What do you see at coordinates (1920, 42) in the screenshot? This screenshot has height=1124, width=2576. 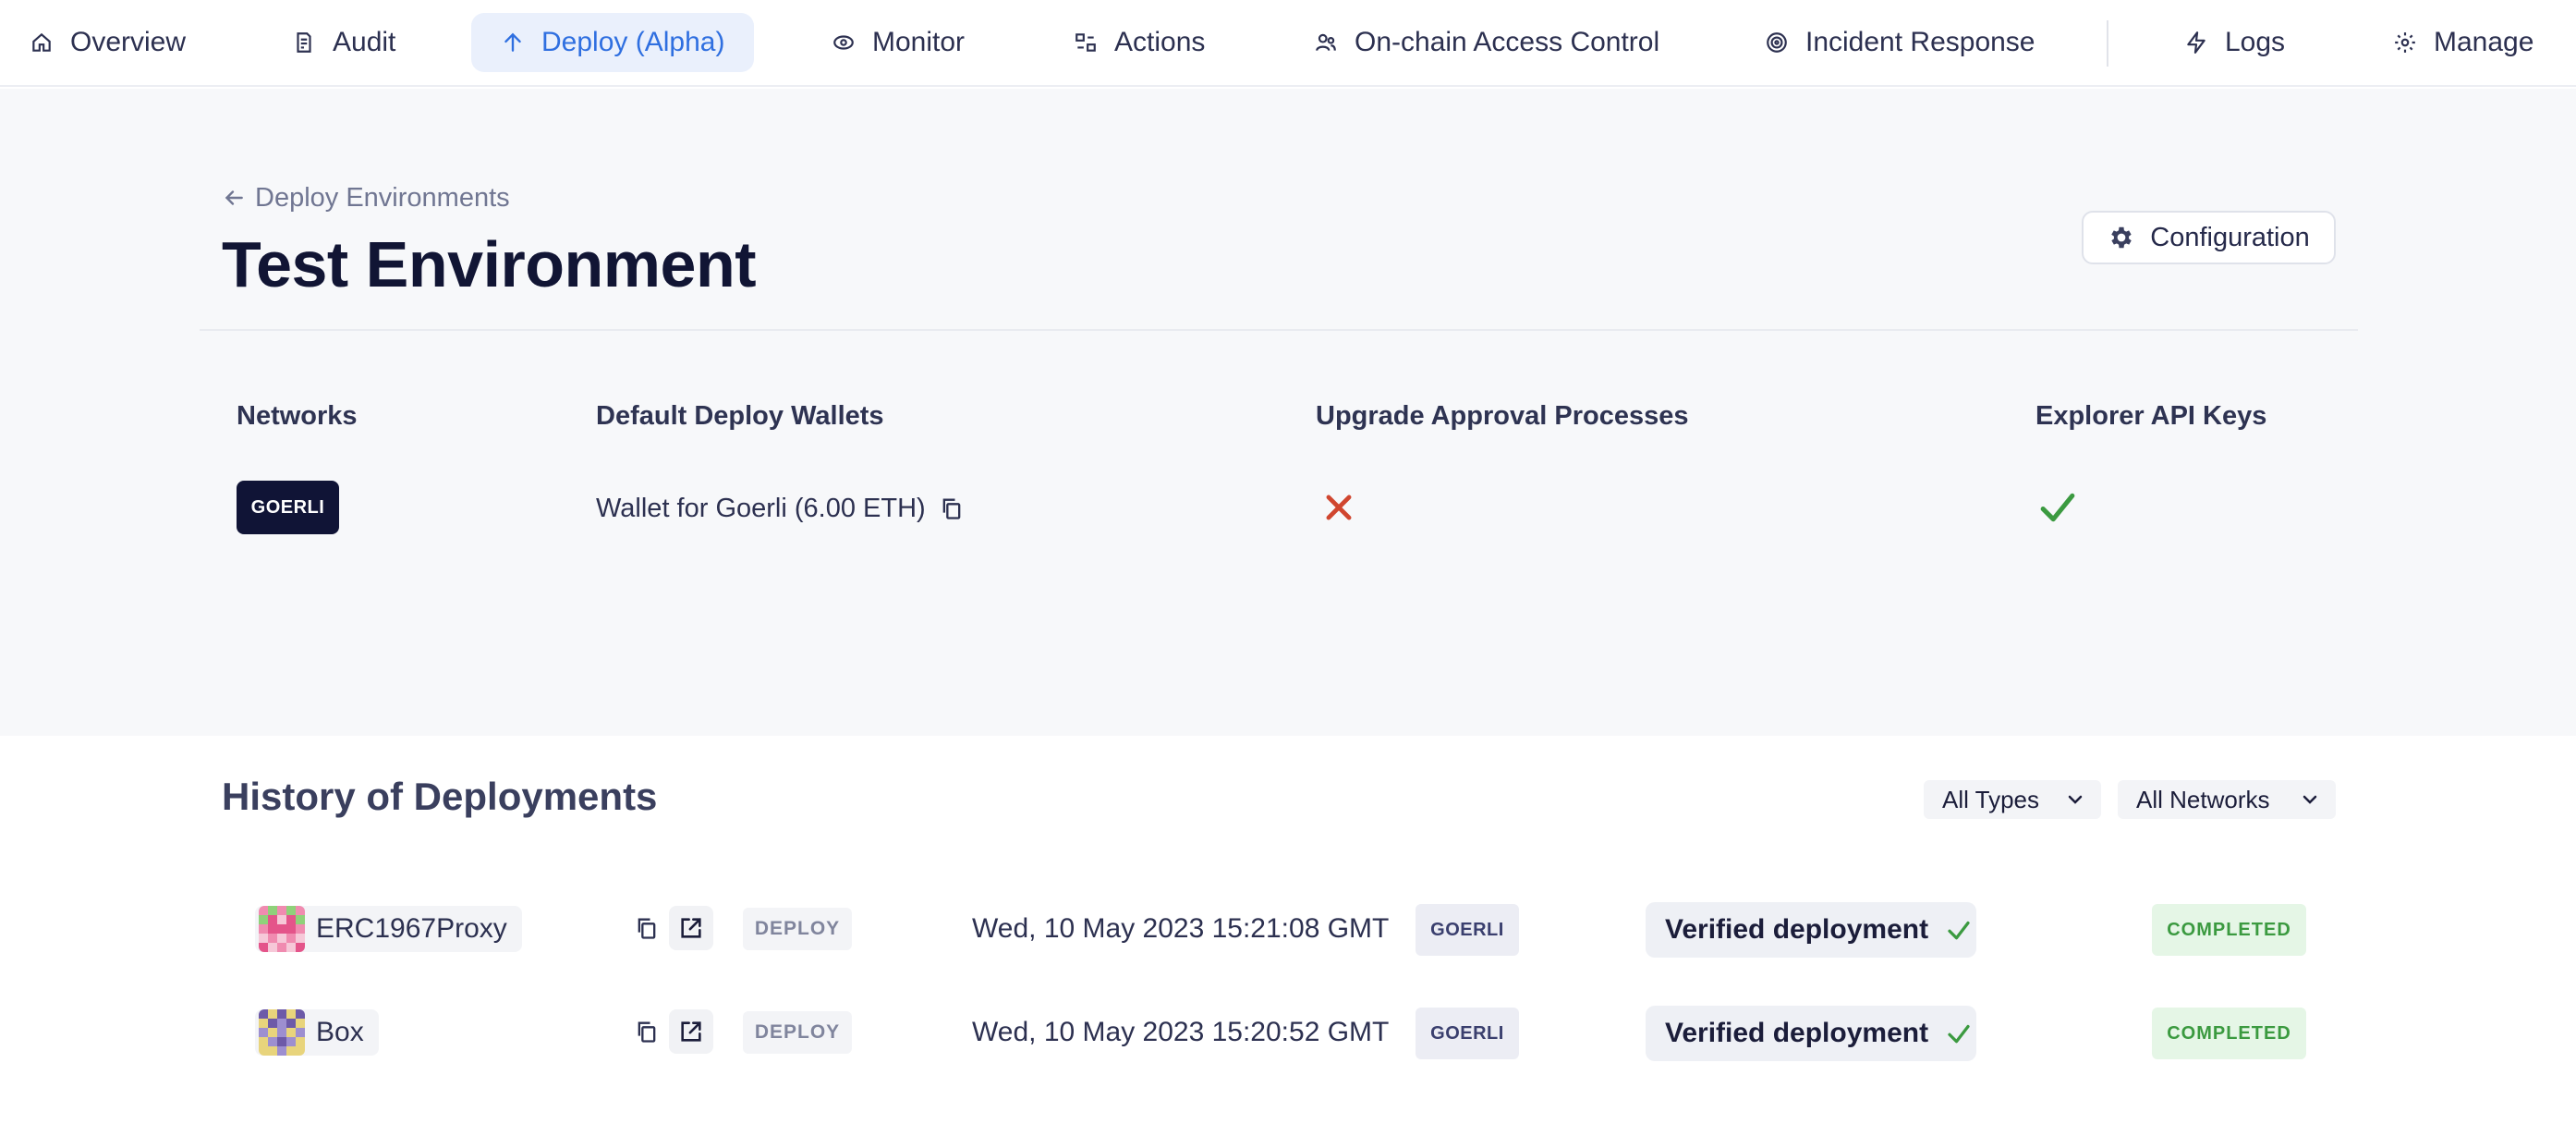 I see `nav-incident-response-label: Incident Response` at bounding box center [1920, 42].